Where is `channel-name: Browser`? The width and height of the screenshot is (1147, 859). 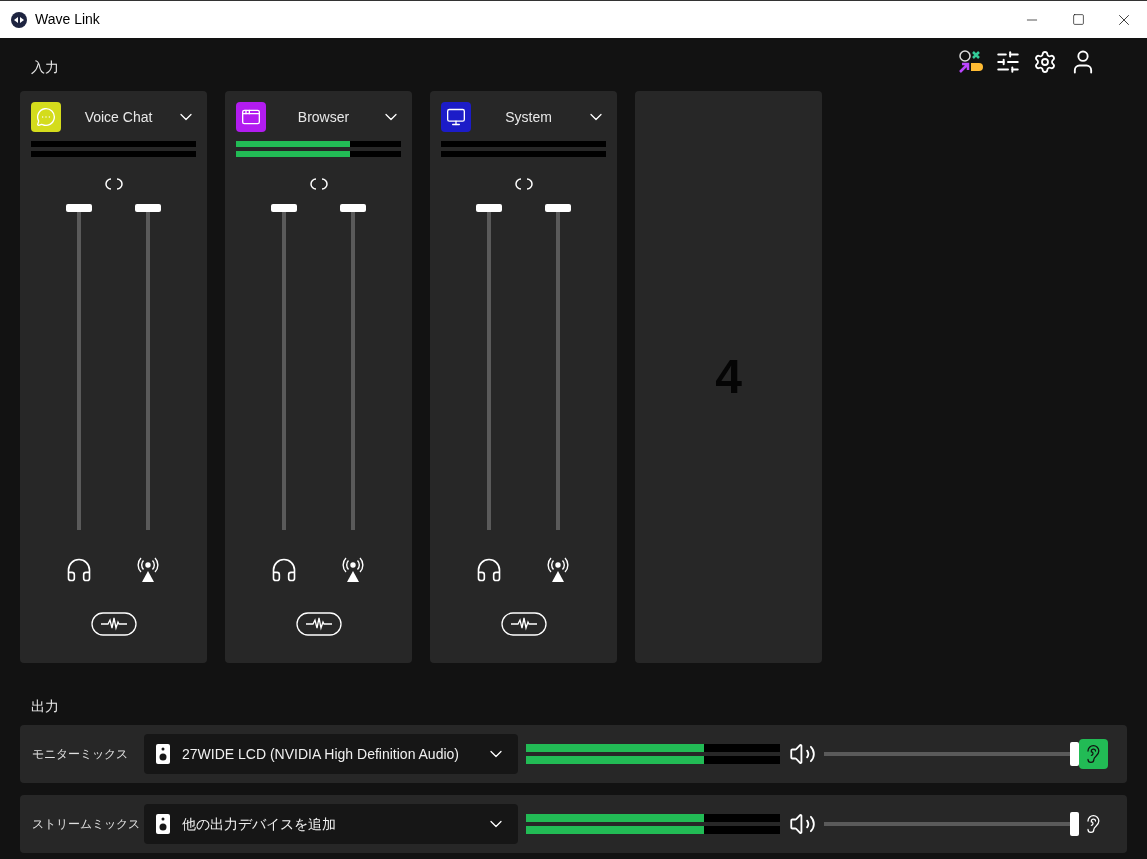
channel-name: Browser is located at coordinates (323, 117).